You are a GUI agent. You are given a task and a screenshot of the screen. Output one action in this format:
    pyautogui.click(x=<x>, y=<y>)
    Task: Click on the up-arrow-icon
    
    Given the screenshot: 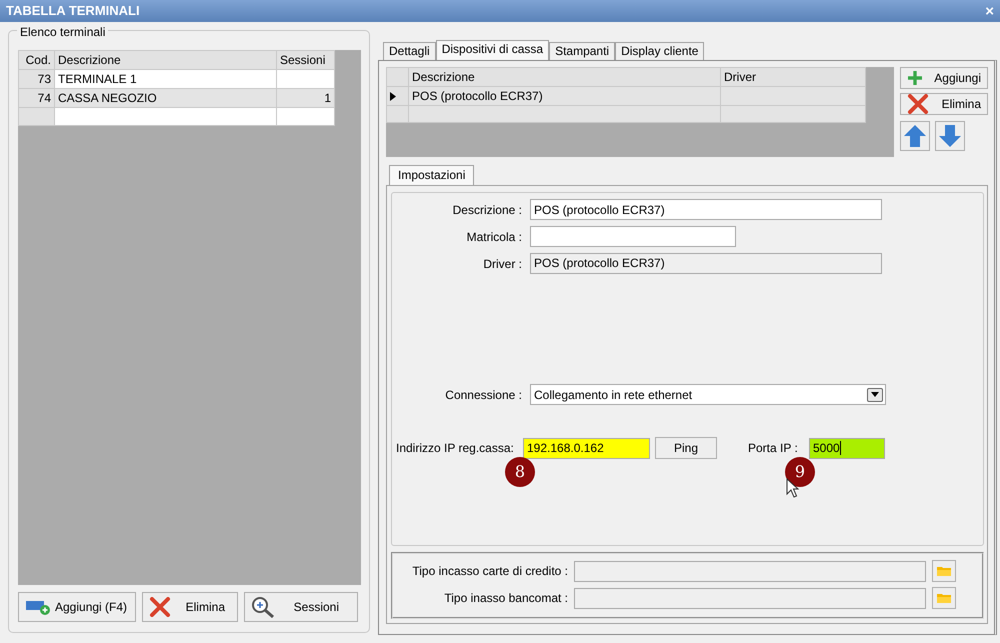 What is the action you would take?
    pyautogui.click(x=915, y=136)
    